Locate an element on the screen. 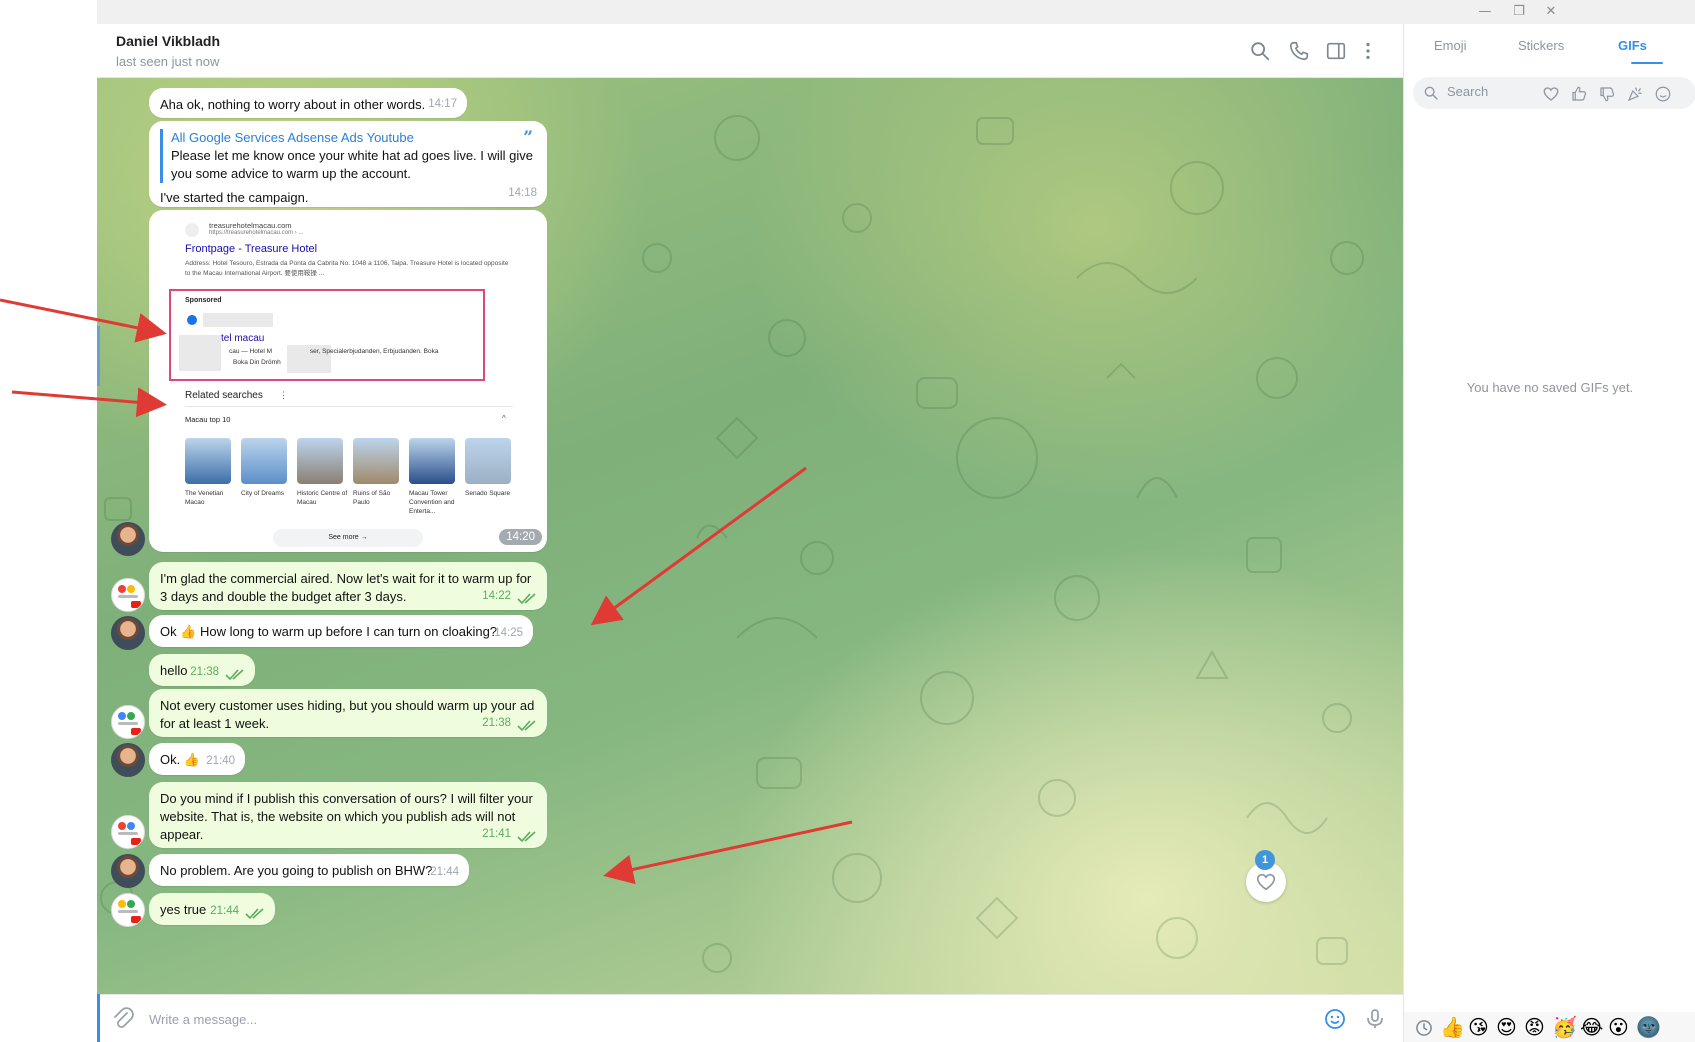 Image resolution: width=1695 pixels, height=1042 pixels. reply-title: All Google Services Adsense Ads Youtube is located at coordinates (292, 137).